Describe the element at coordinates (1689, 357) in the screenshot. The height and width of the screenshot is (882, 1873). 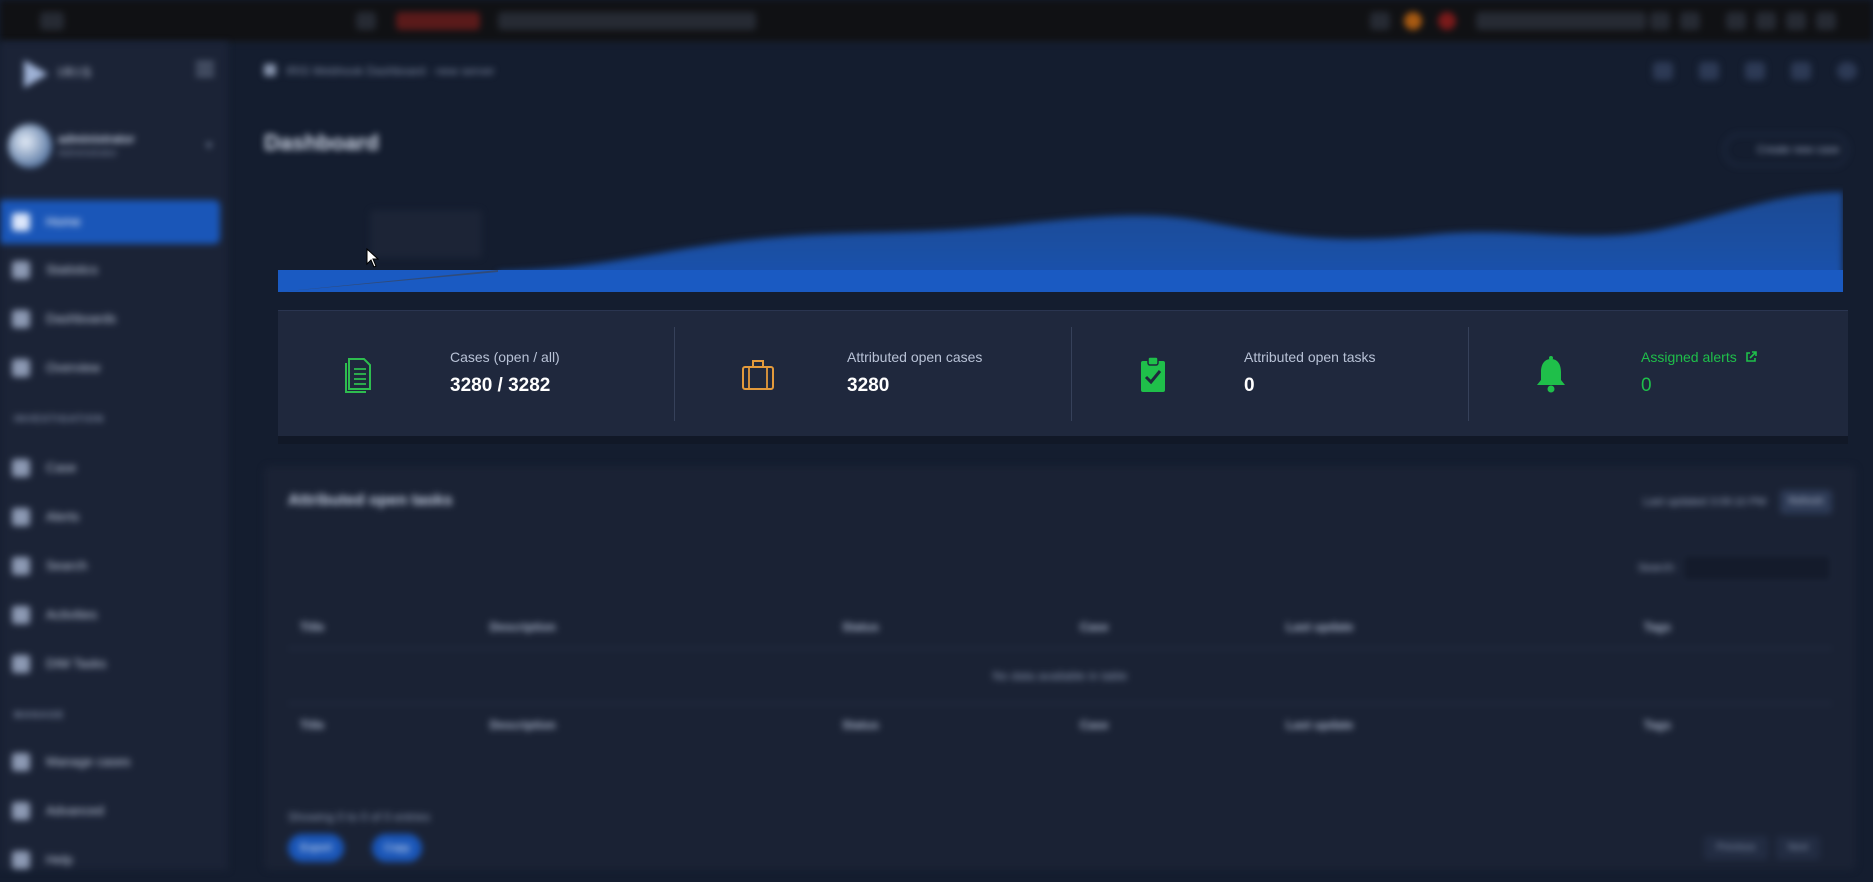
I see `stat-label: Assigned alerts` at that location.